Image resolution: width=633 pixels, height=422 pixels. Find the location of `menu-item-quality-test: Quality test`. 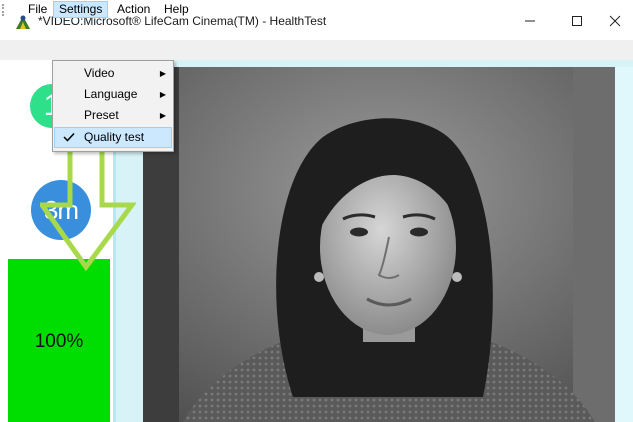

menu-item-quality-test: Quality test is located at coordinates (113, 137).